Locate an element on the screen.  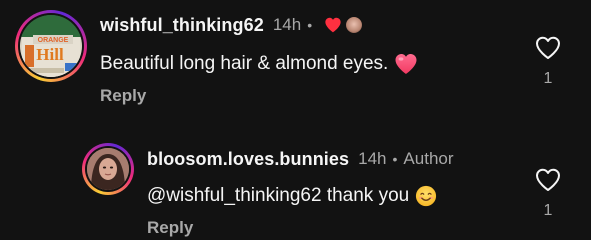
creator-avatar-mini is located at coordinates (354, 25).